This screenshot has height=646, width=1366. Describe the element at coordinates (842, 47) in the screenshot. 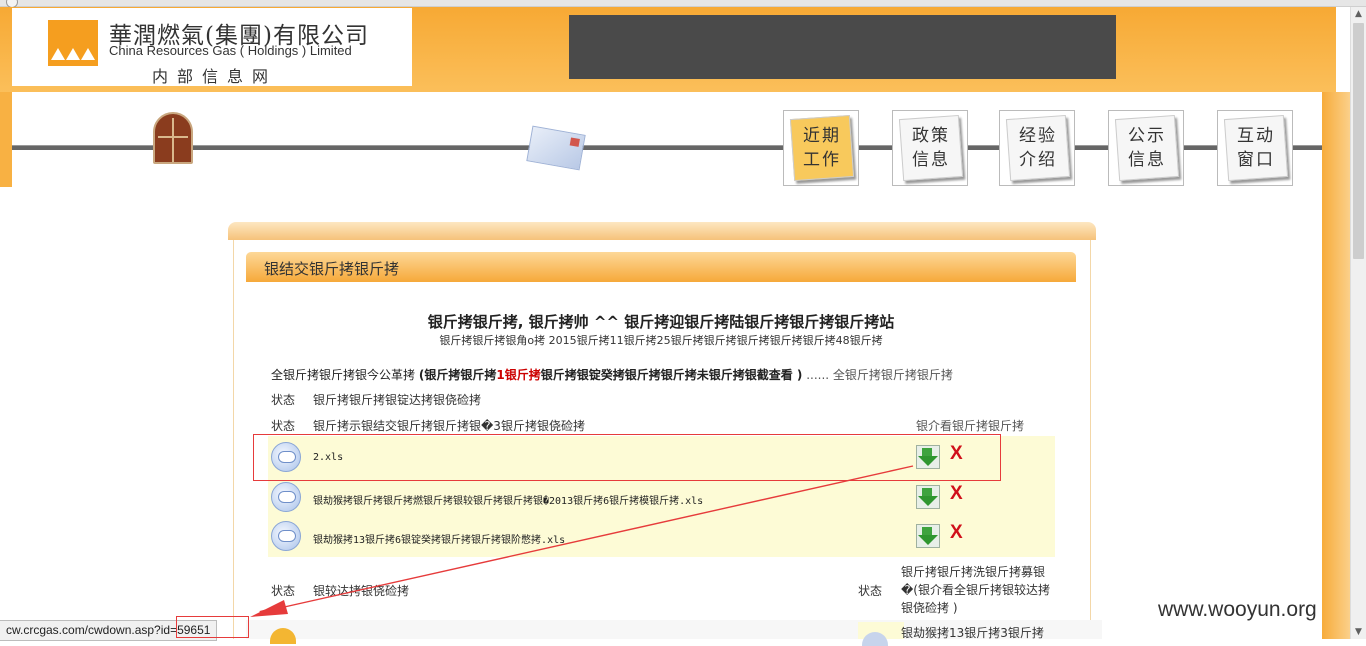

I see `header-banner` at that location.